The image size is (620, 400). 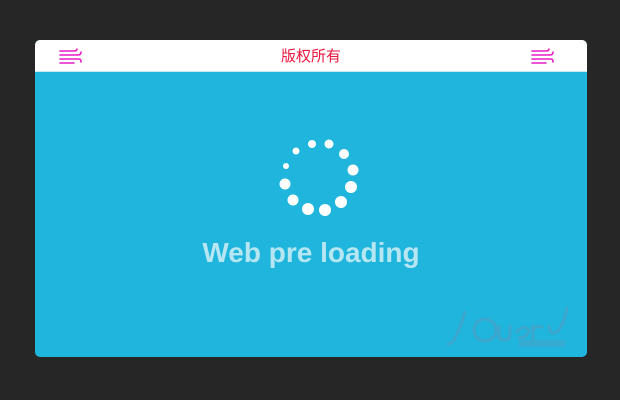 What do you see at coordinates (508, 326) in the screenshot?
I see `jquery-logo-watermark` at bounding box center [508, 326].